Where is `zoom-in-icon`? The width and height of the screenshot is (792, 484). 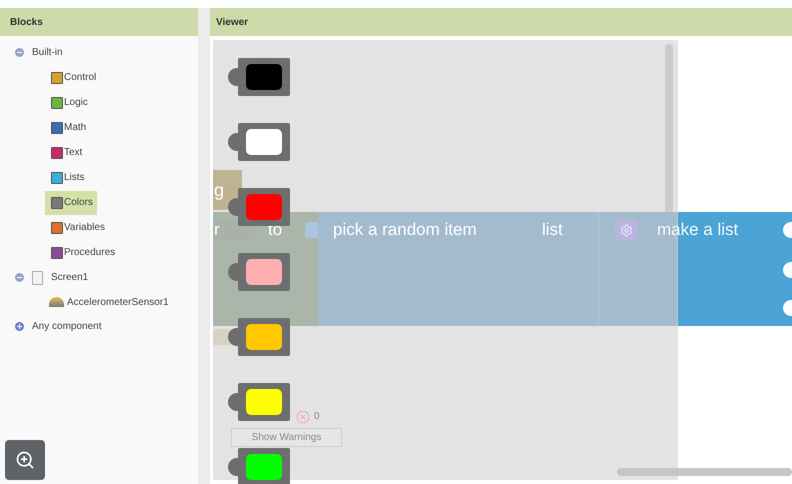
zoom-in-icon is located at coordinates (25, 460).